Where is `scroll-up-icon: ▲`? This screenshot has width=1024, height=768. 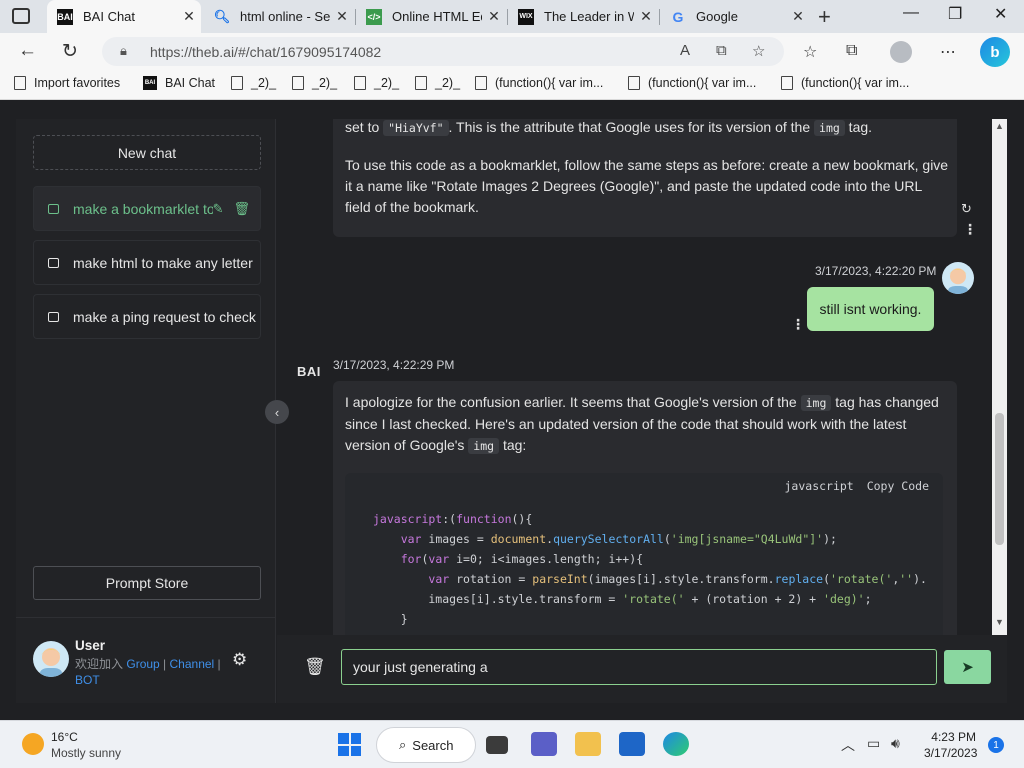
scroll-up-icon: ▲ is located at coordinates (999, 126).